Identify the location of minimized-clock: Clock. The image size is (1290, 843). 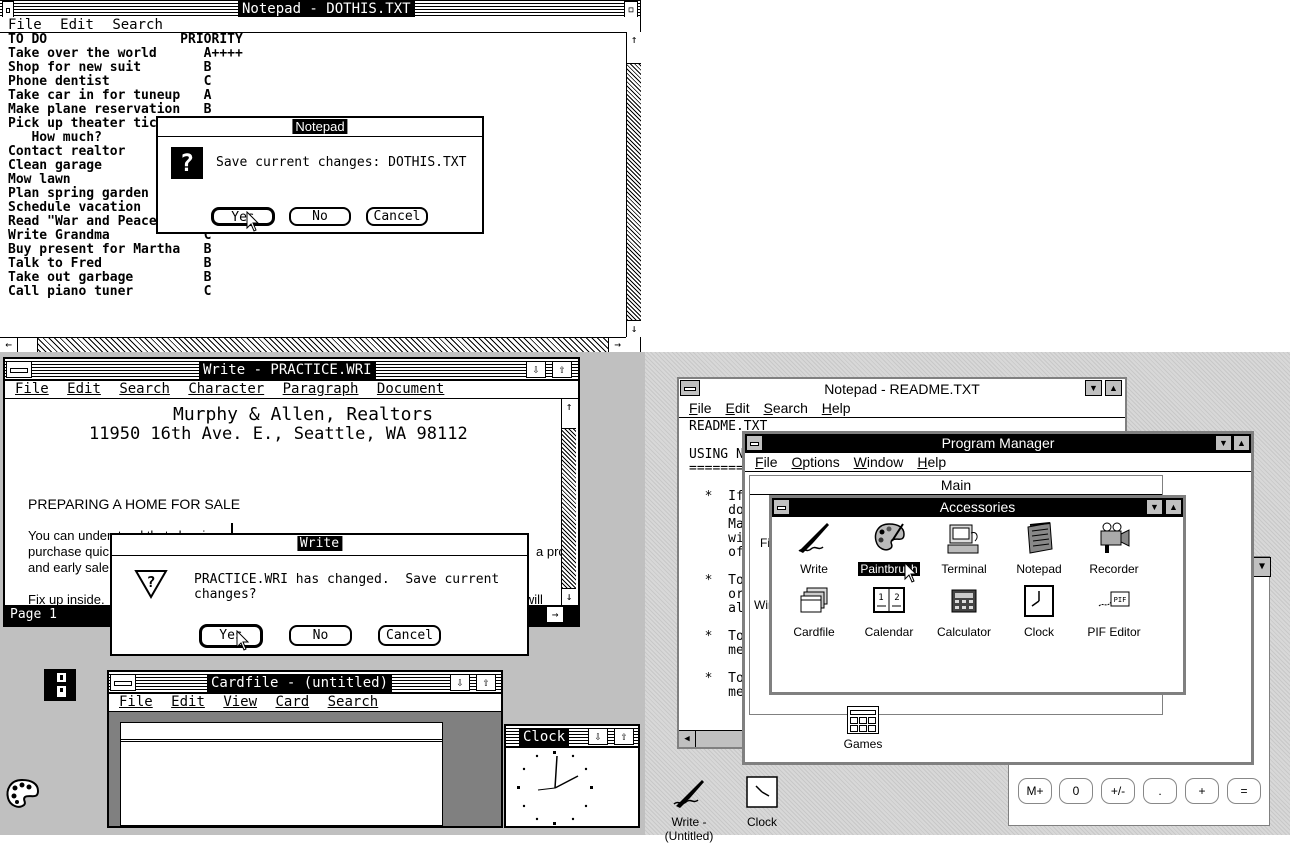
(762, 802).